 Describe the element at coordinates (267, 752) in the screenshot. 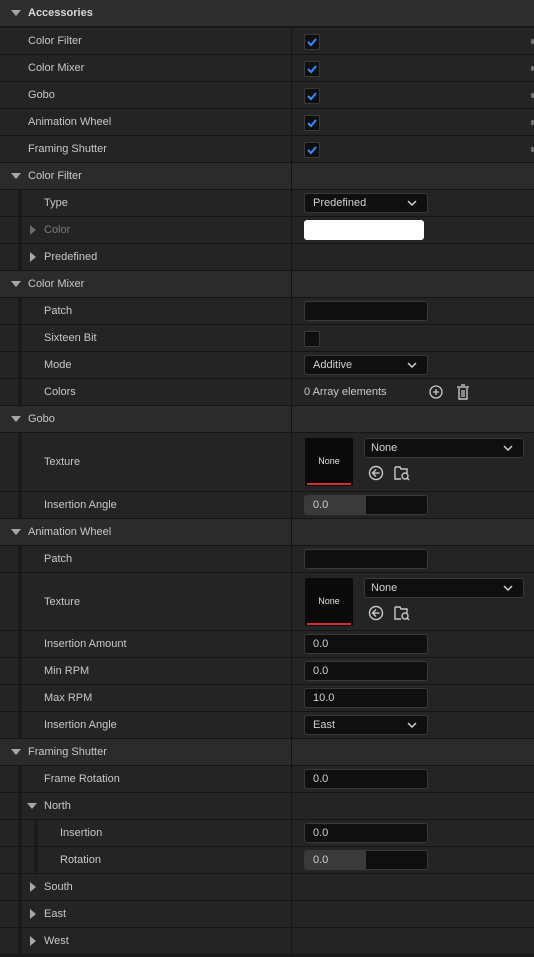

I see `category-framing-shutter: Framing Shutter` at that location.